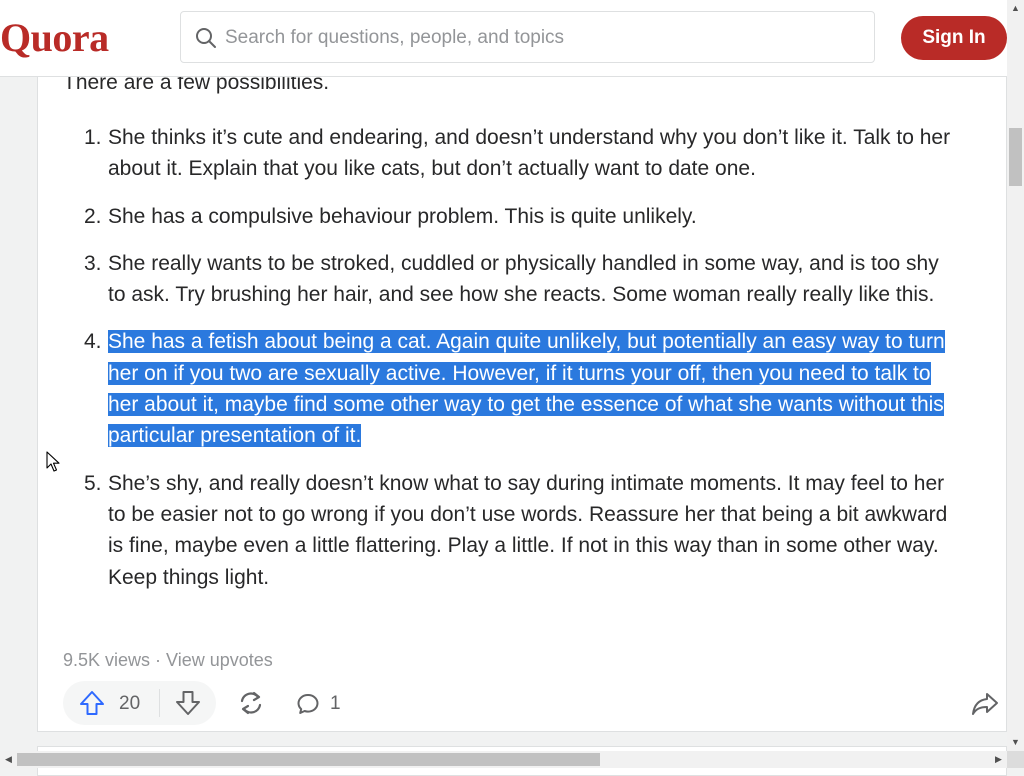  I want to click on scroll-down-arrow-icon: ▼, so click(1015, 742).